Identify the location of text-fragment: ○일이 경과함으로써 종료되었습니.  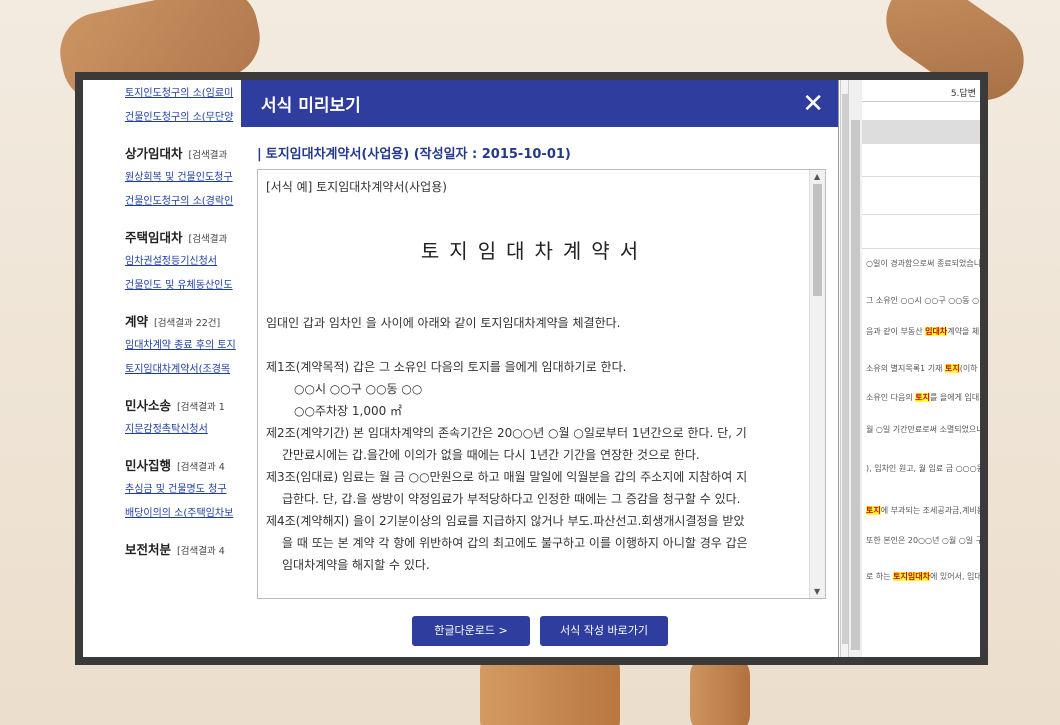
(923, 263).